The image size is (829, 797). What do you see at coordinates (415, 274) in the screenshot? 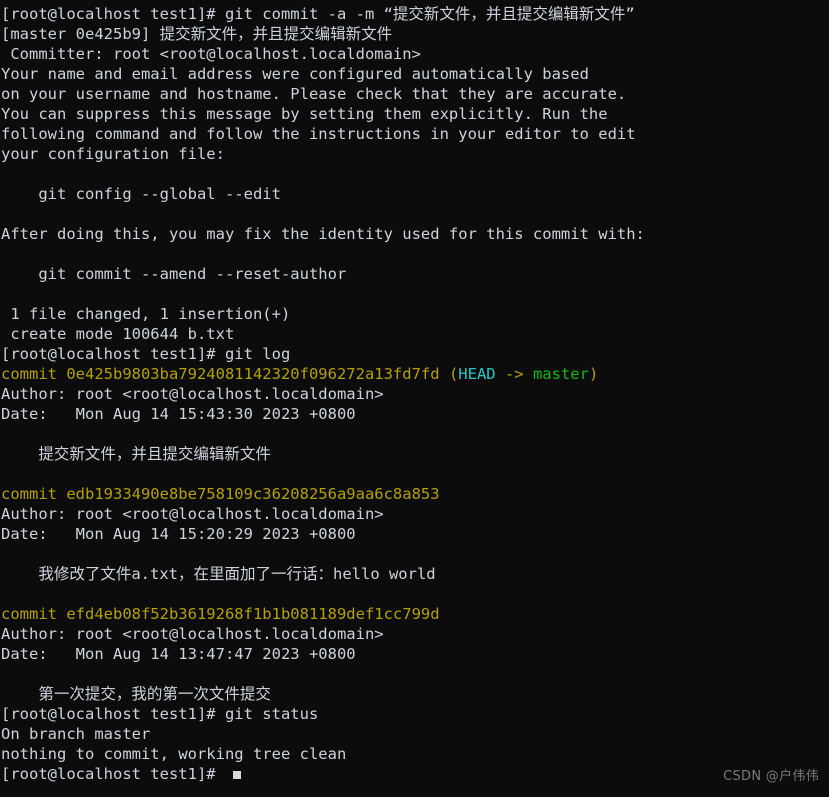
I see `terminal-line: git commit --amend --reset-author` at bounding box center [415, 274].